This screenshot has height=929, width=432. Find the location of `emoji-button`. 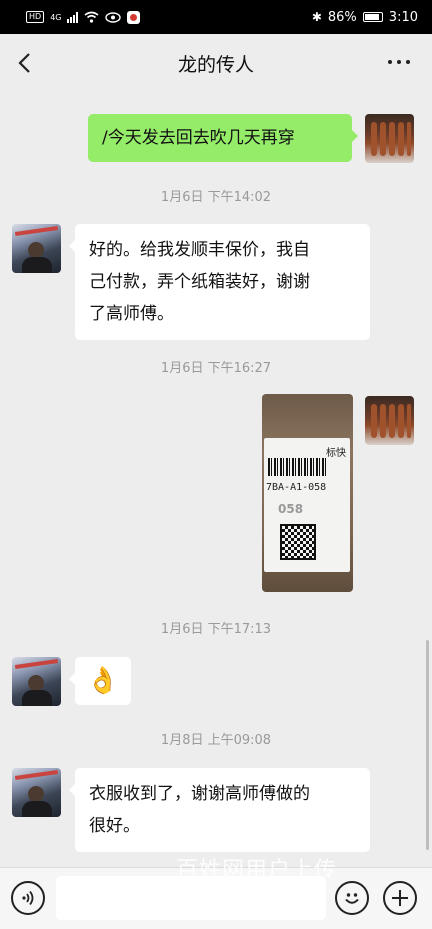

emoji-button is located at coordinates (352, 898).